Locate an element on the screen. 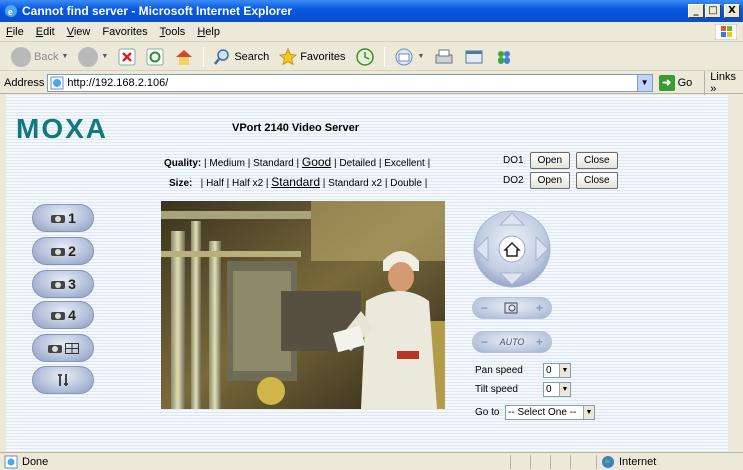  settings-button is located at coordinates (63, 380).